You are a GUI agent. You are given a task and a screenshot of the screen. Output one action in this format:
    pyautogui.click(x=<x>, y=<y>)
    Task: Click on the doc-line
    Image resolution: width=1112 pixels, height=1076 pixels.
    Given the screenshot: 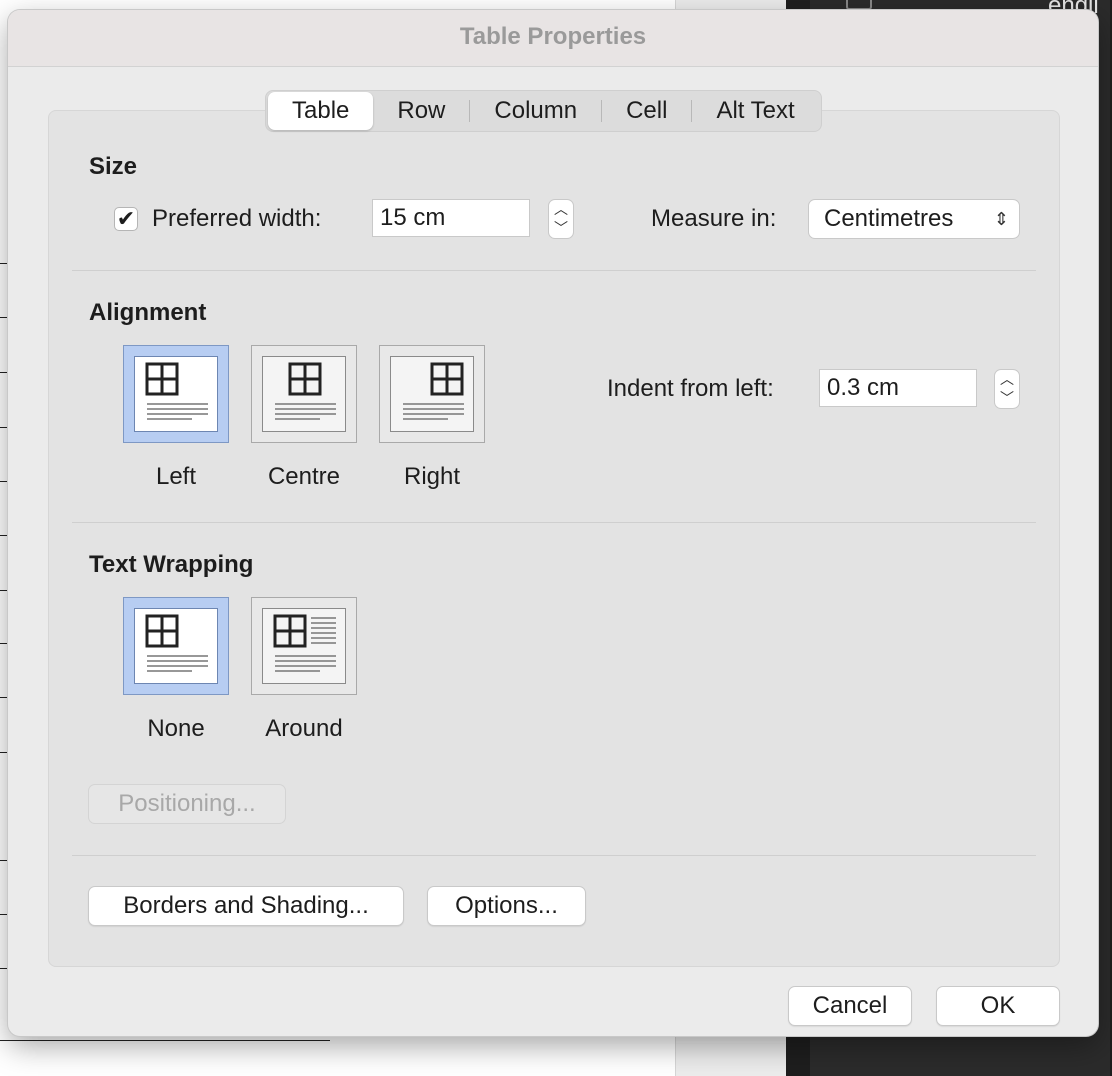 What is the action you would take?
    pyautogui.click(x=165, y=1040)
    